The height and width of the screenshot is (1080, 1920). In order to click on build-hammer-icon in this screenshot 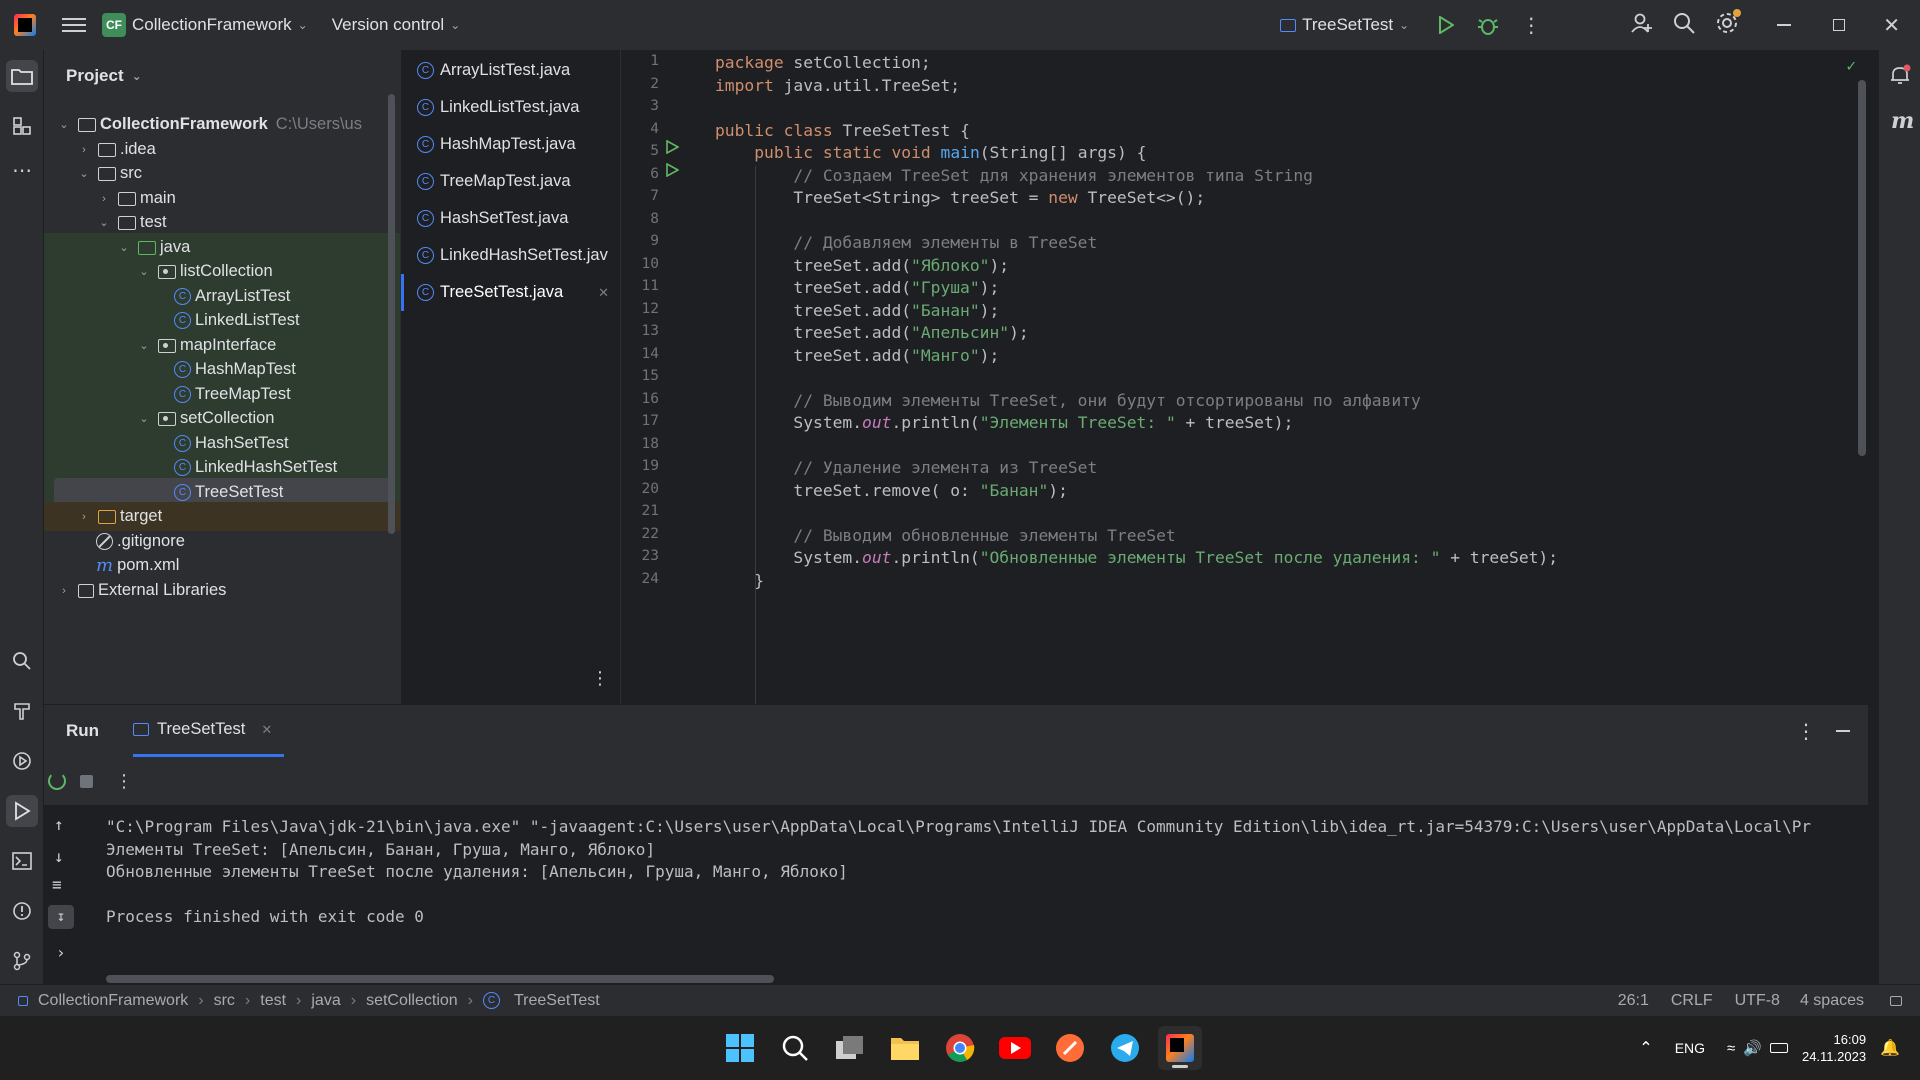, I will do `click(22, 711)`.